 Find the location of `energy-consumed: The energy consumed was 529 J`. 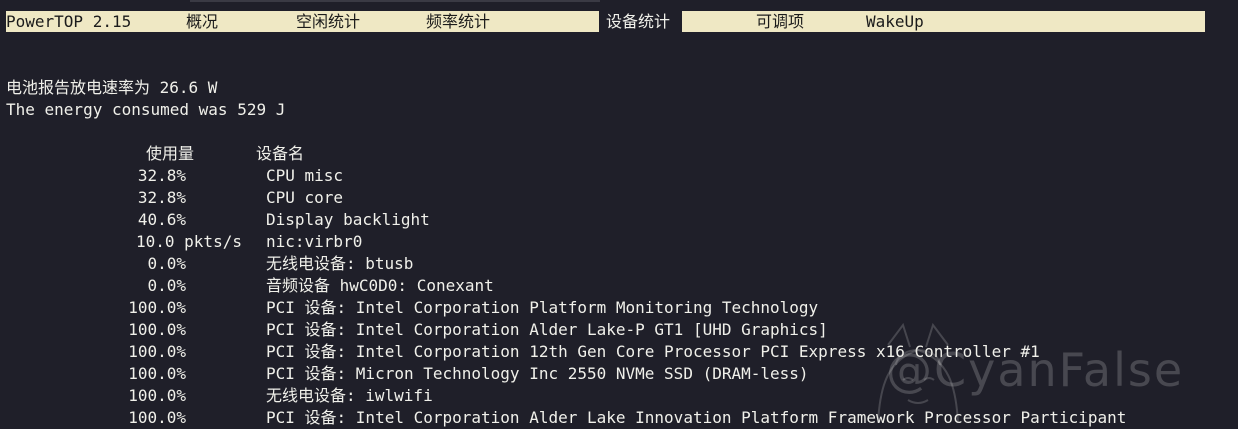

energy-consumed: The energy consumed was 529 J is located at coordinates (146, 109).